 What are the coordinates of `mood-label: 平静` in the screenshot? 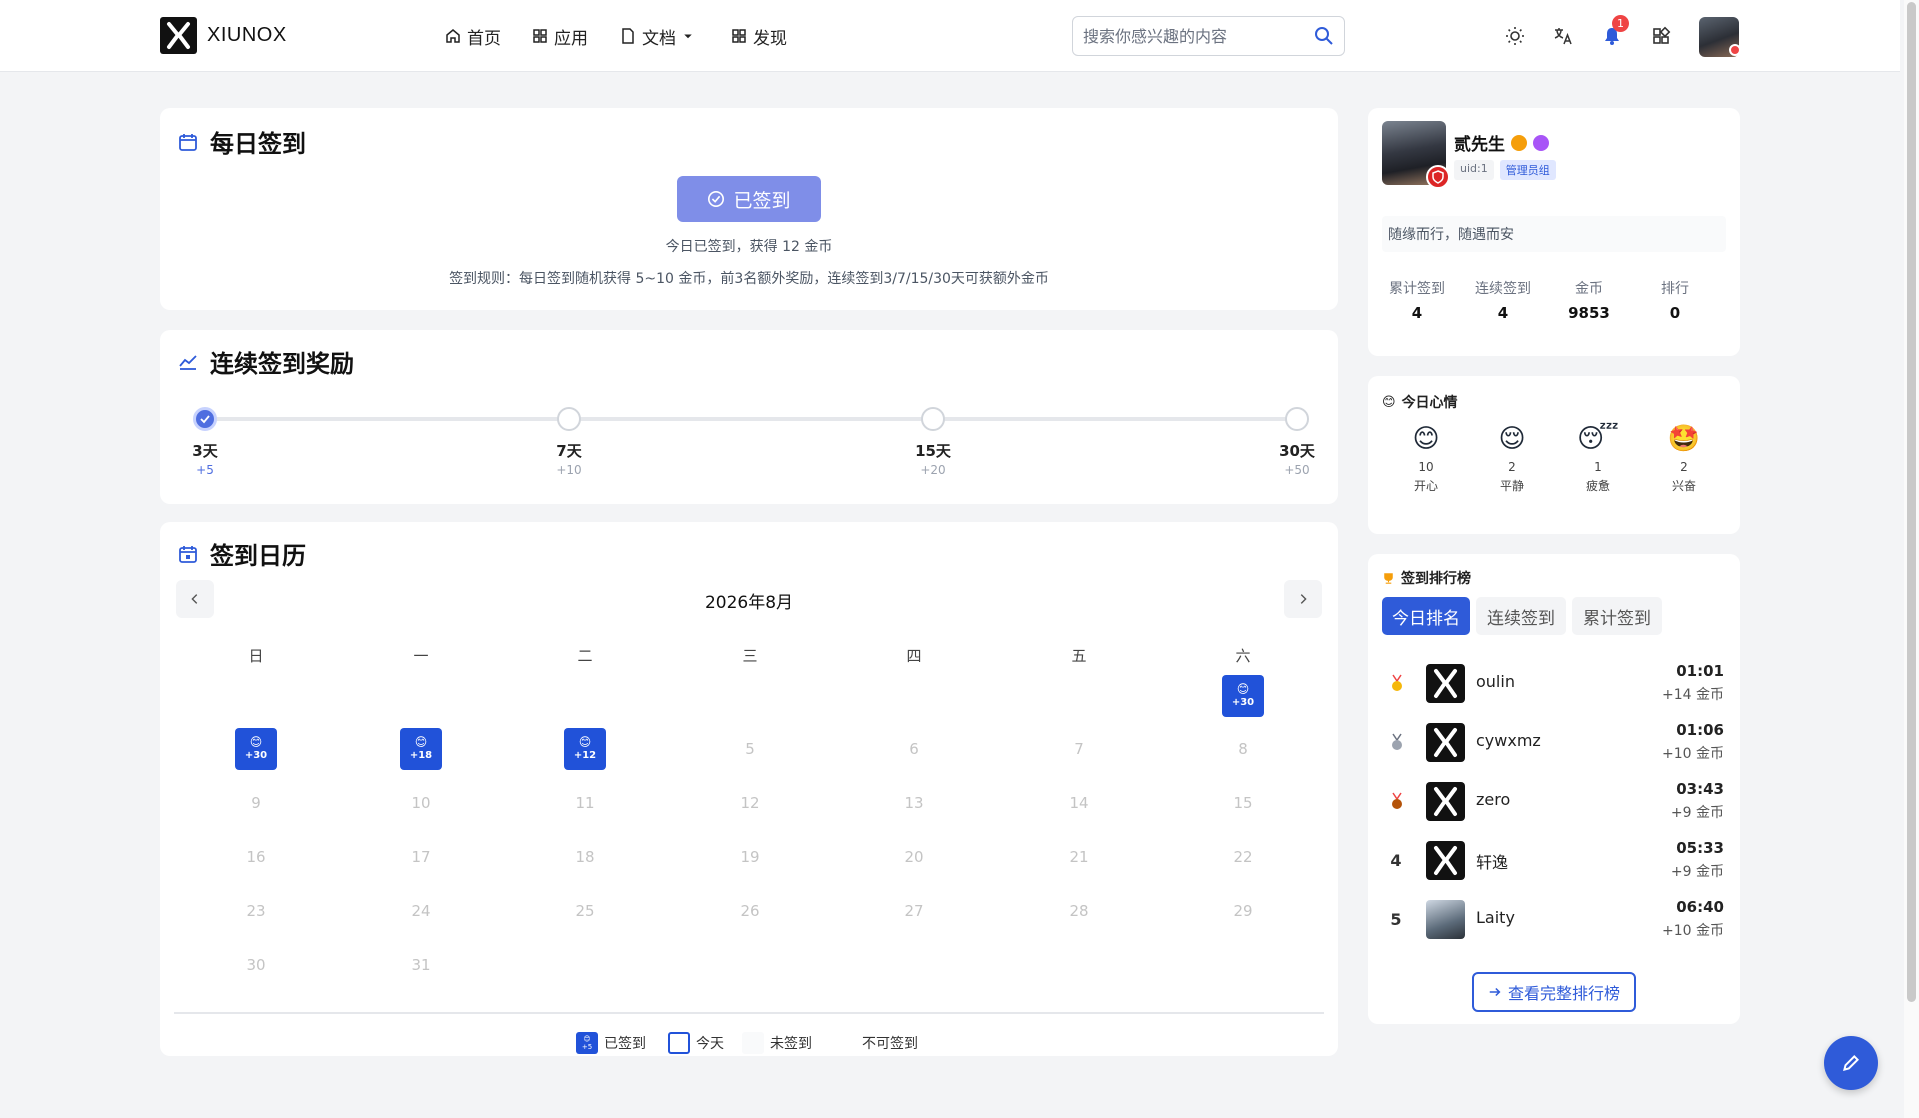 It's located at (1511, 486).